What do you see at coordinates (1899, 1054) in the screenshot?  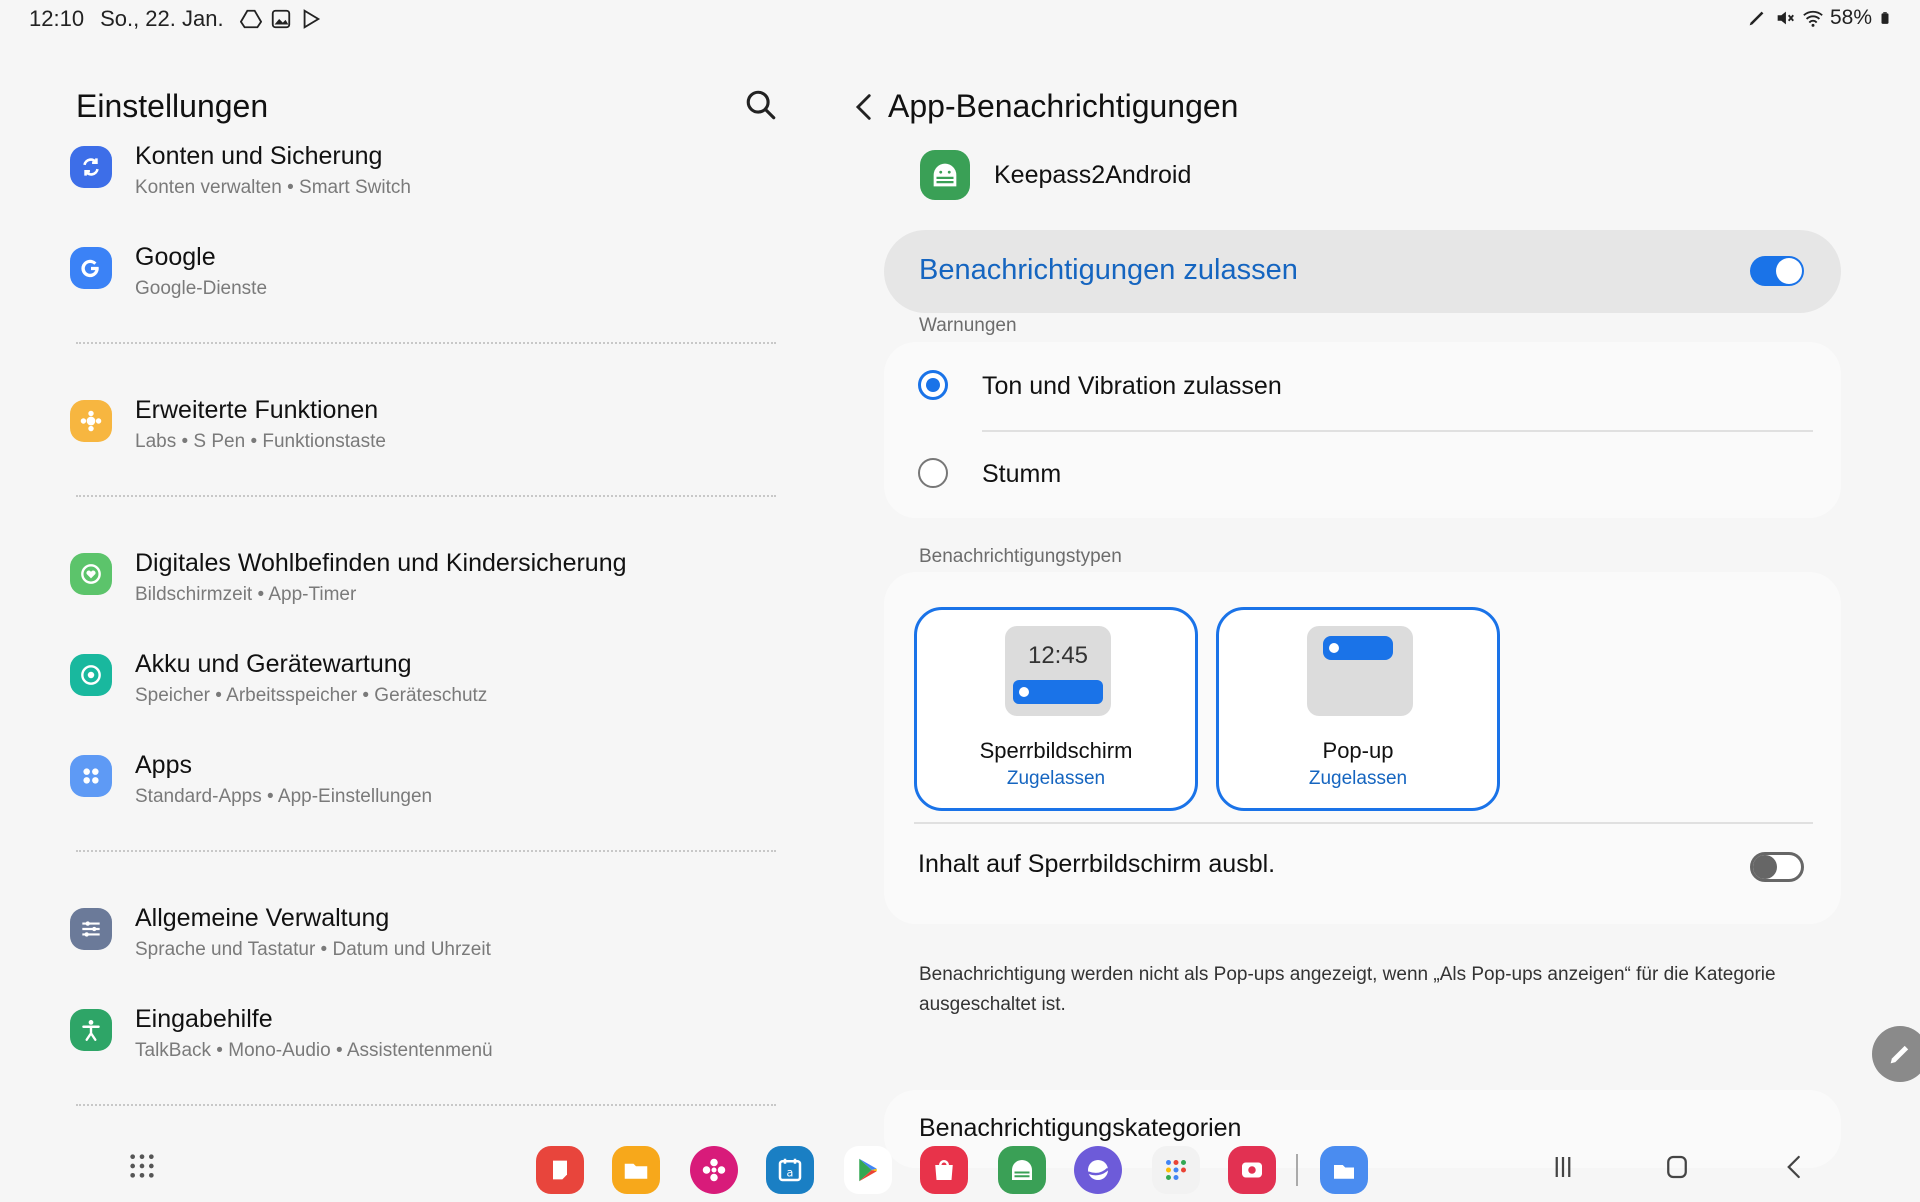 I see `pencil-icon` at bounding box center [1899, 1054].